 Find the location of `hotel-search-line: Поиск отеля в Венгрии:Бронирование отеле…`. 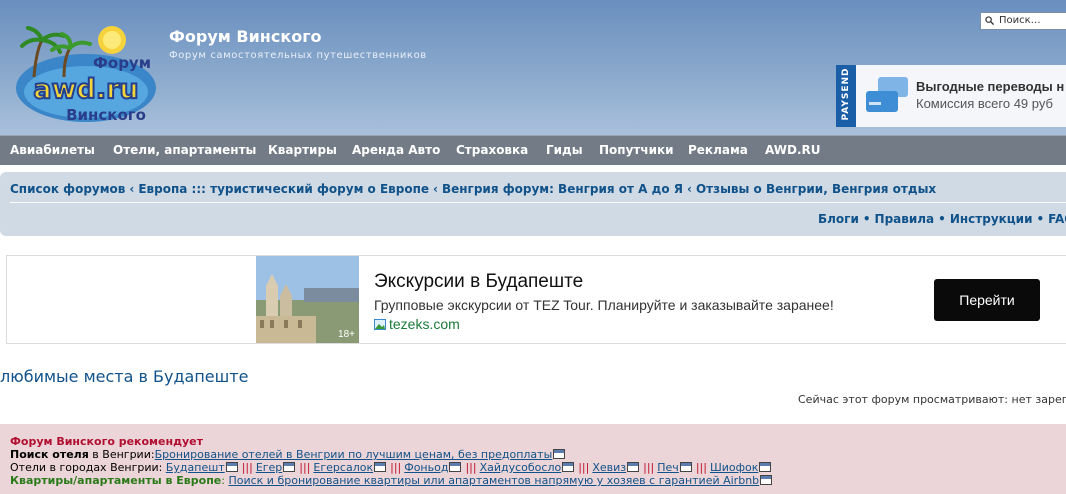

hotel-search-line: Поиск отеля в Венгрии:Бронирование отеле… is located at coordinates (288, 454).